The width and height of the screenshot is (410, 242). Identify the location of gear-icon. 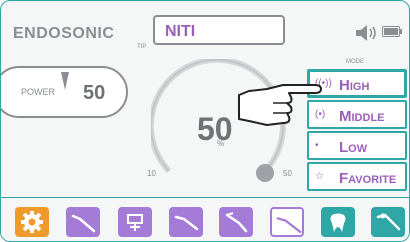
(32, 222).